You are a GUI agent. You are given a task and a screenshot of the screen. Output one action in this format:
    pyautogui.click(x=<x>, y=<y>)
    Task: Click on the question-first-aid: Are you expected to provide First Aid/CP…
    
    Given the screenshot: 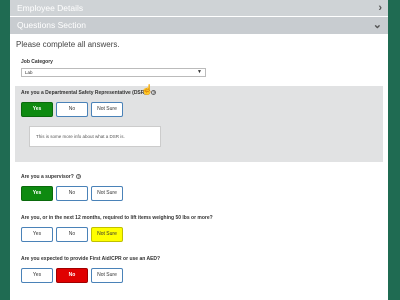 What is the action you would take?
    pyautogui.click(x=199, y=270)
    